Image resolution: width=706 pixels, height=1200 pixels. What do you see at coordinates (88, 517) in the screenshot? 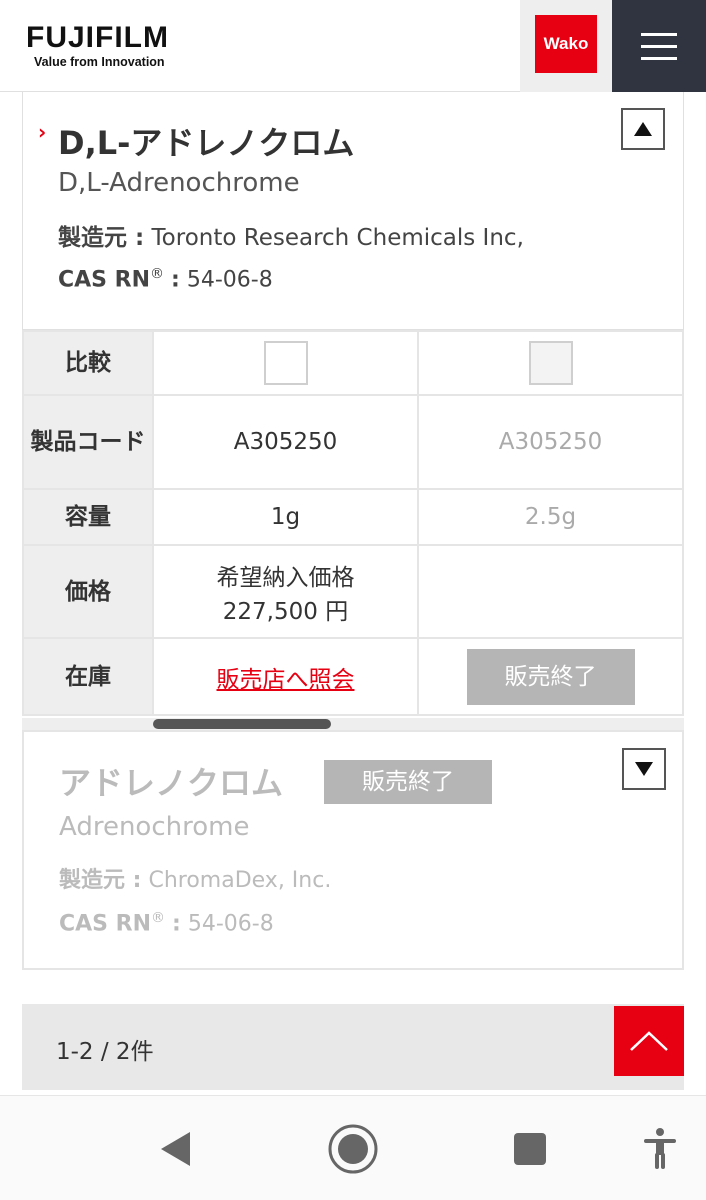
I see `row-header-volume: 容量` at bounding box center [88, 517].